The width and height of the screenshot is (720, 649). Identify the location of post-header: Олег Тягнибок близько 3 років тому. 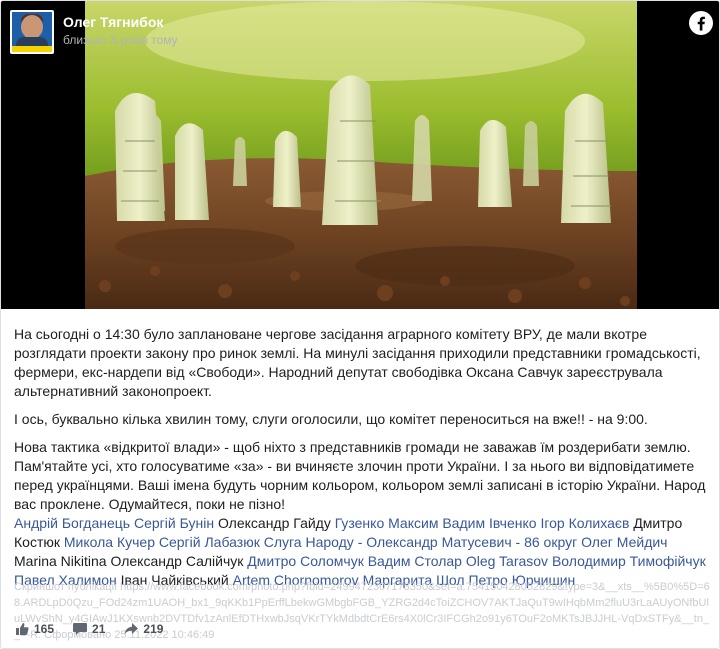
(94, 32).